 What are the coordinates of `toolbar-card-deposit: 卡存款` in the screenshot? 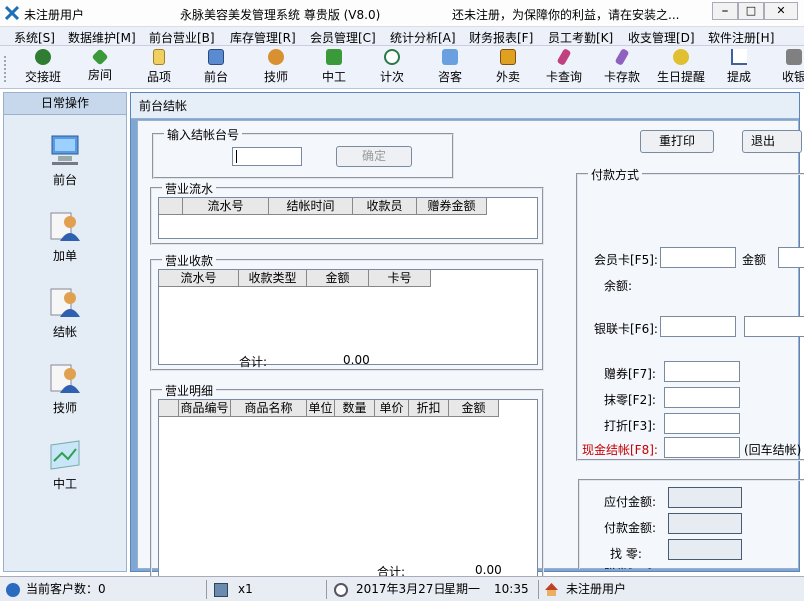 It's located at (622, 67).